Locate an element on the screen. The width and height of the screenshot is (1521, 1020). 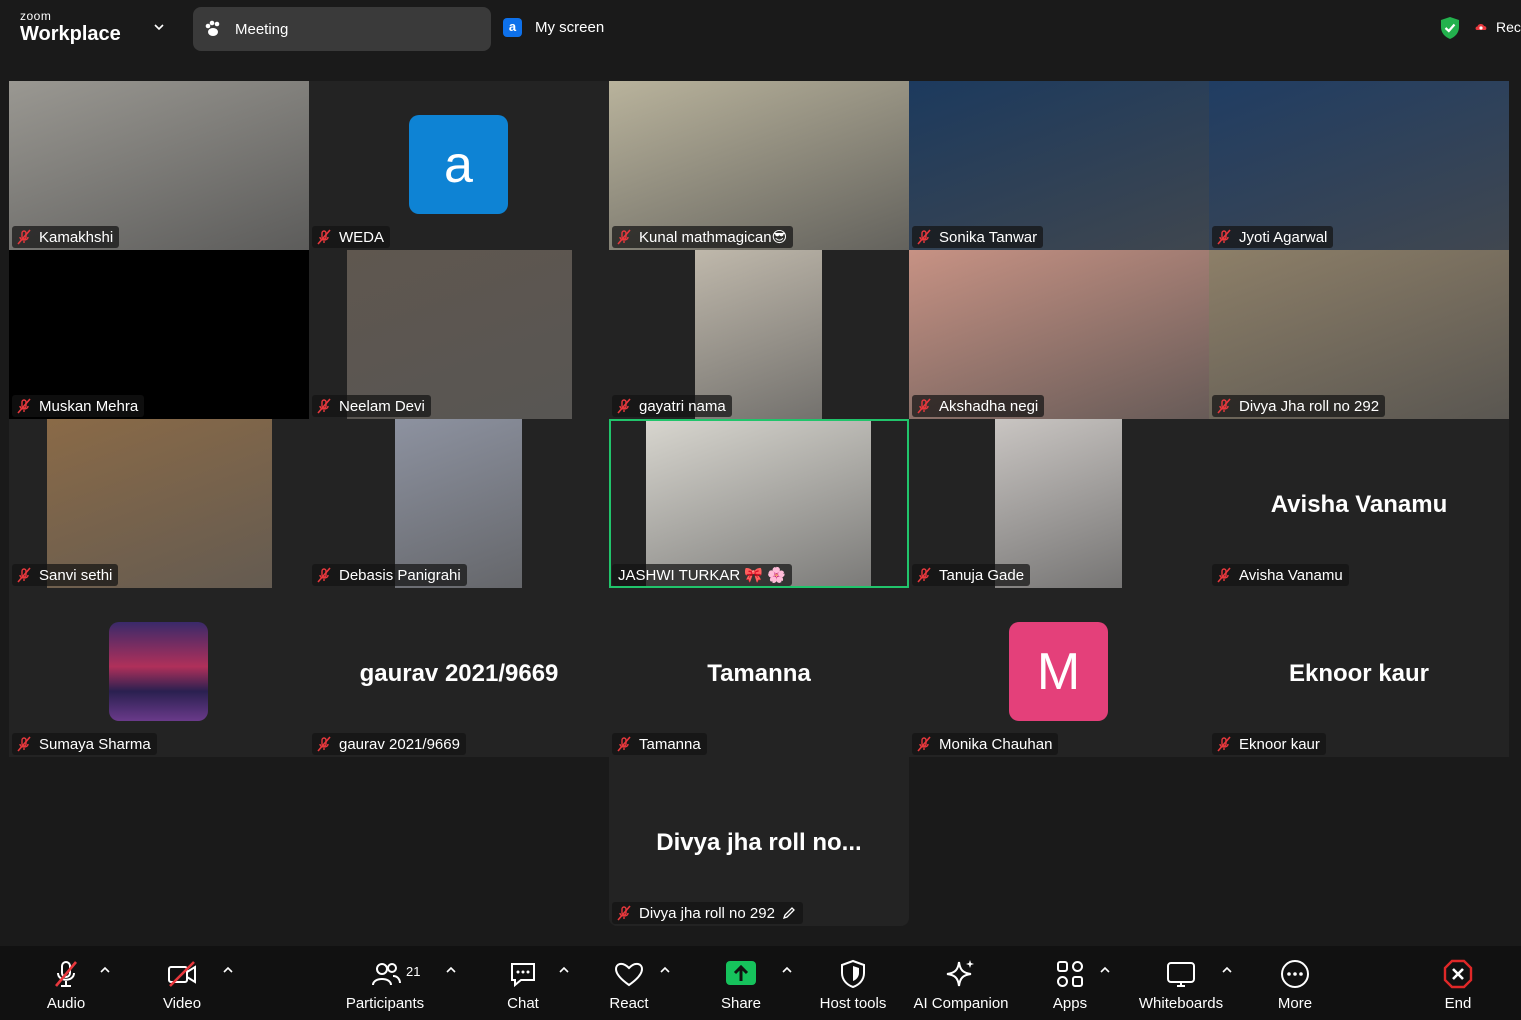
participant-name: Kunal mathmagican😎 is located at coordinates (713, 237).